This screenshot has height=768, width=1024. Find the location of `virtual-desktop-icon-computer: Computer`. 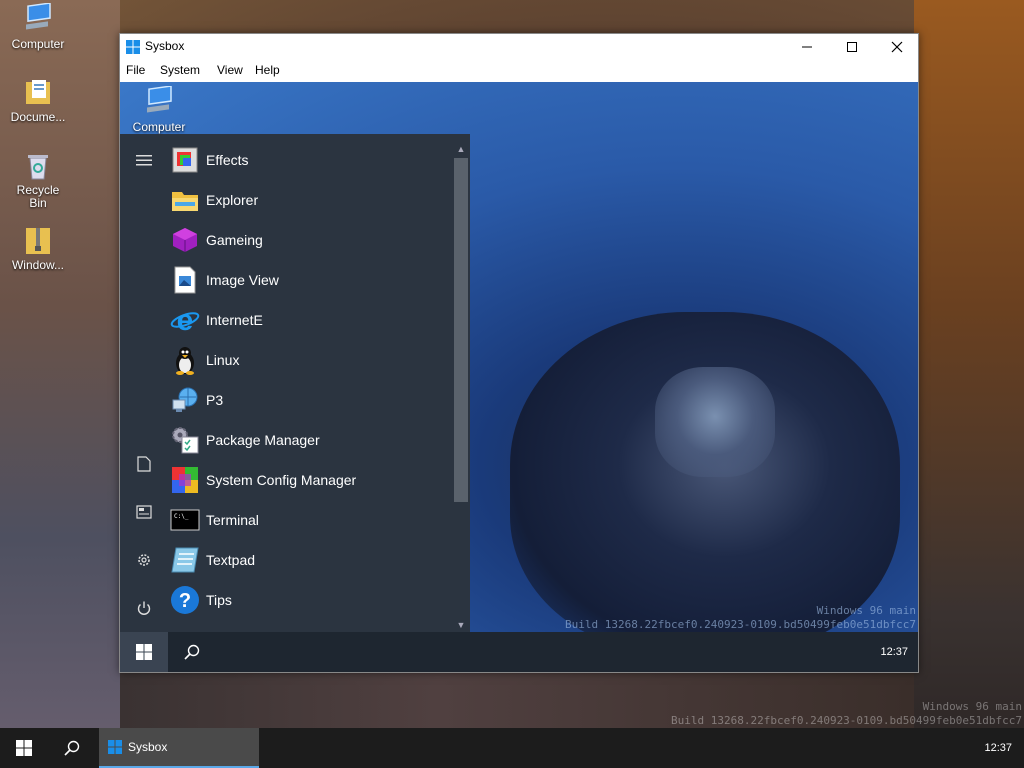

virtual-desktop-icon-computer: Computer is located at coordinates (159, 109).